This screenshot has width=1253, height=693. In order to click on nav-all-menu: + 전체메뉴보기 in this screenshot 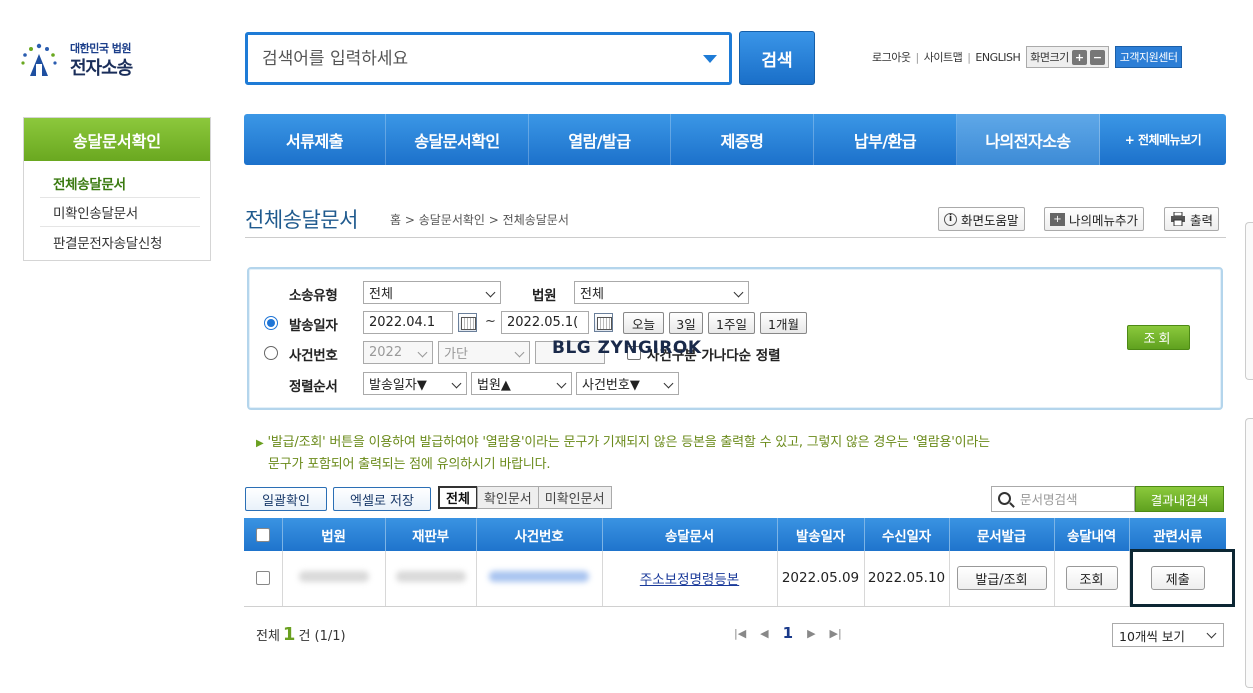, I will do `click(1163, 139)`.